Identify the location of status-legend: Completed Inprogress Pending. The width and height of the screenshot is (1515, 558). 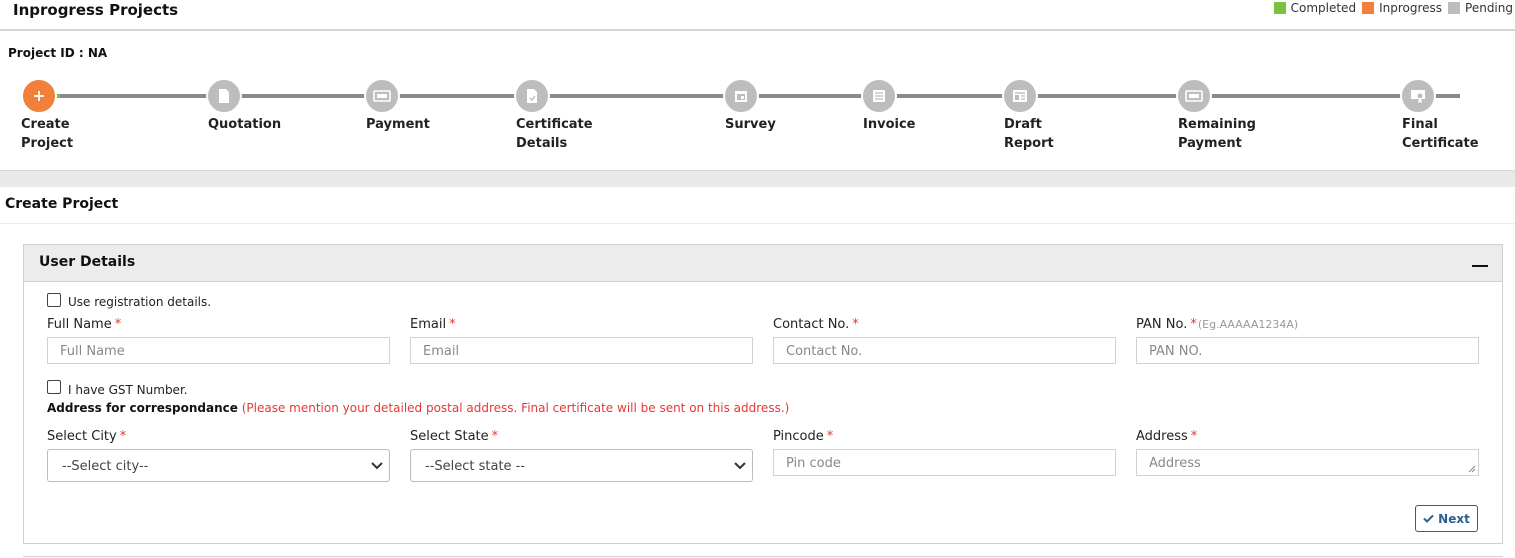
(1390, 8).